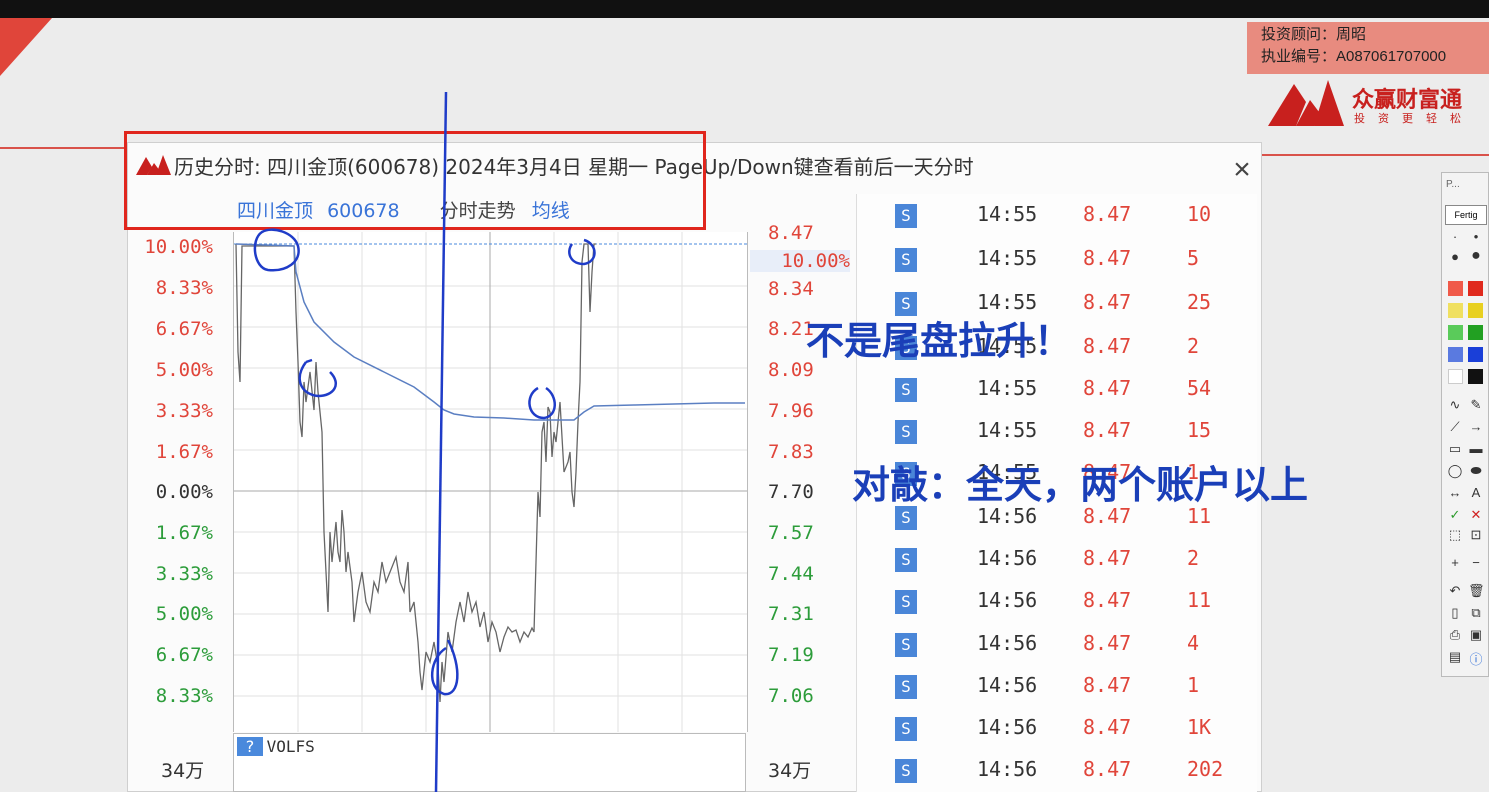  What do you see at coordinates (1377, 103) in the screenshot?
I see `brand-logo: 众赢财富通 投资更轻松` at bounding box center [1377, 103].